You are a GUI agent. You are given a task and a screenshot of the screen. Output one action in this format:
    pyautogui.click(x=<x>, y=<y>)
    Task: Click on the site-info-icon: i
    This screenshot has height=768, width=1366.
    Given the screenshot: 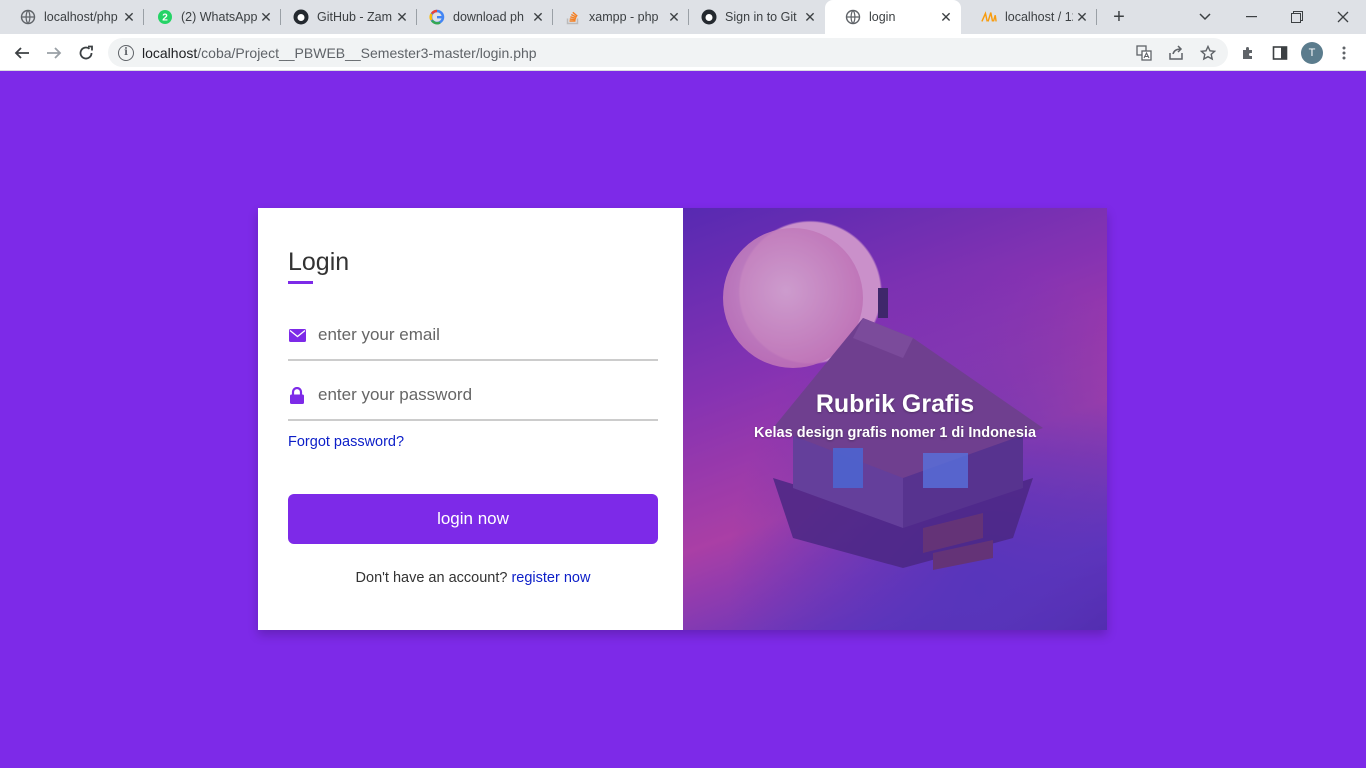 What is the action you would take?
    pyautogui.click(x=126, y=52)
    